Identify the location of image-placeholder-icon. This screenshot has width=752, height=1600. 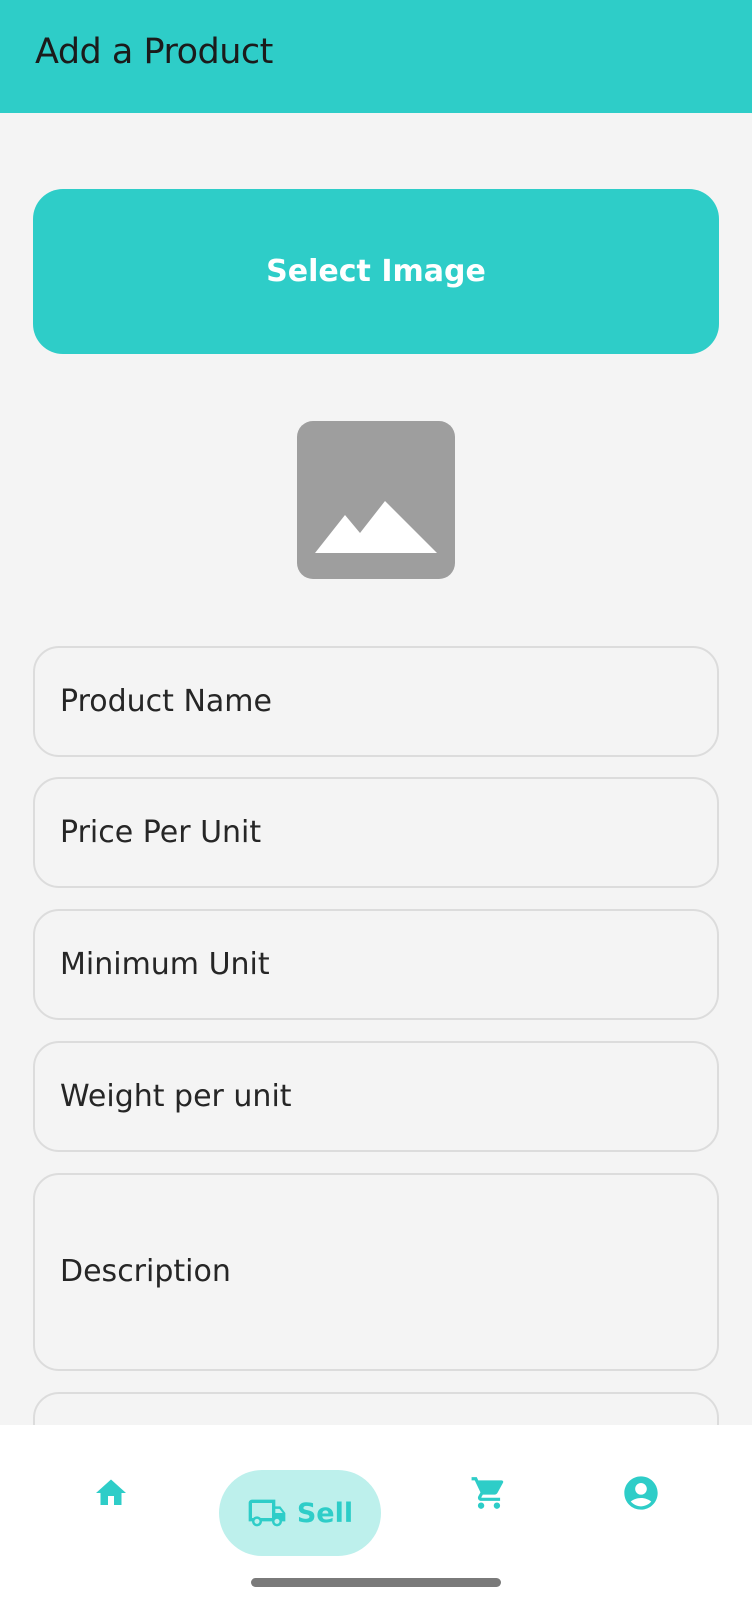
(376, 500).